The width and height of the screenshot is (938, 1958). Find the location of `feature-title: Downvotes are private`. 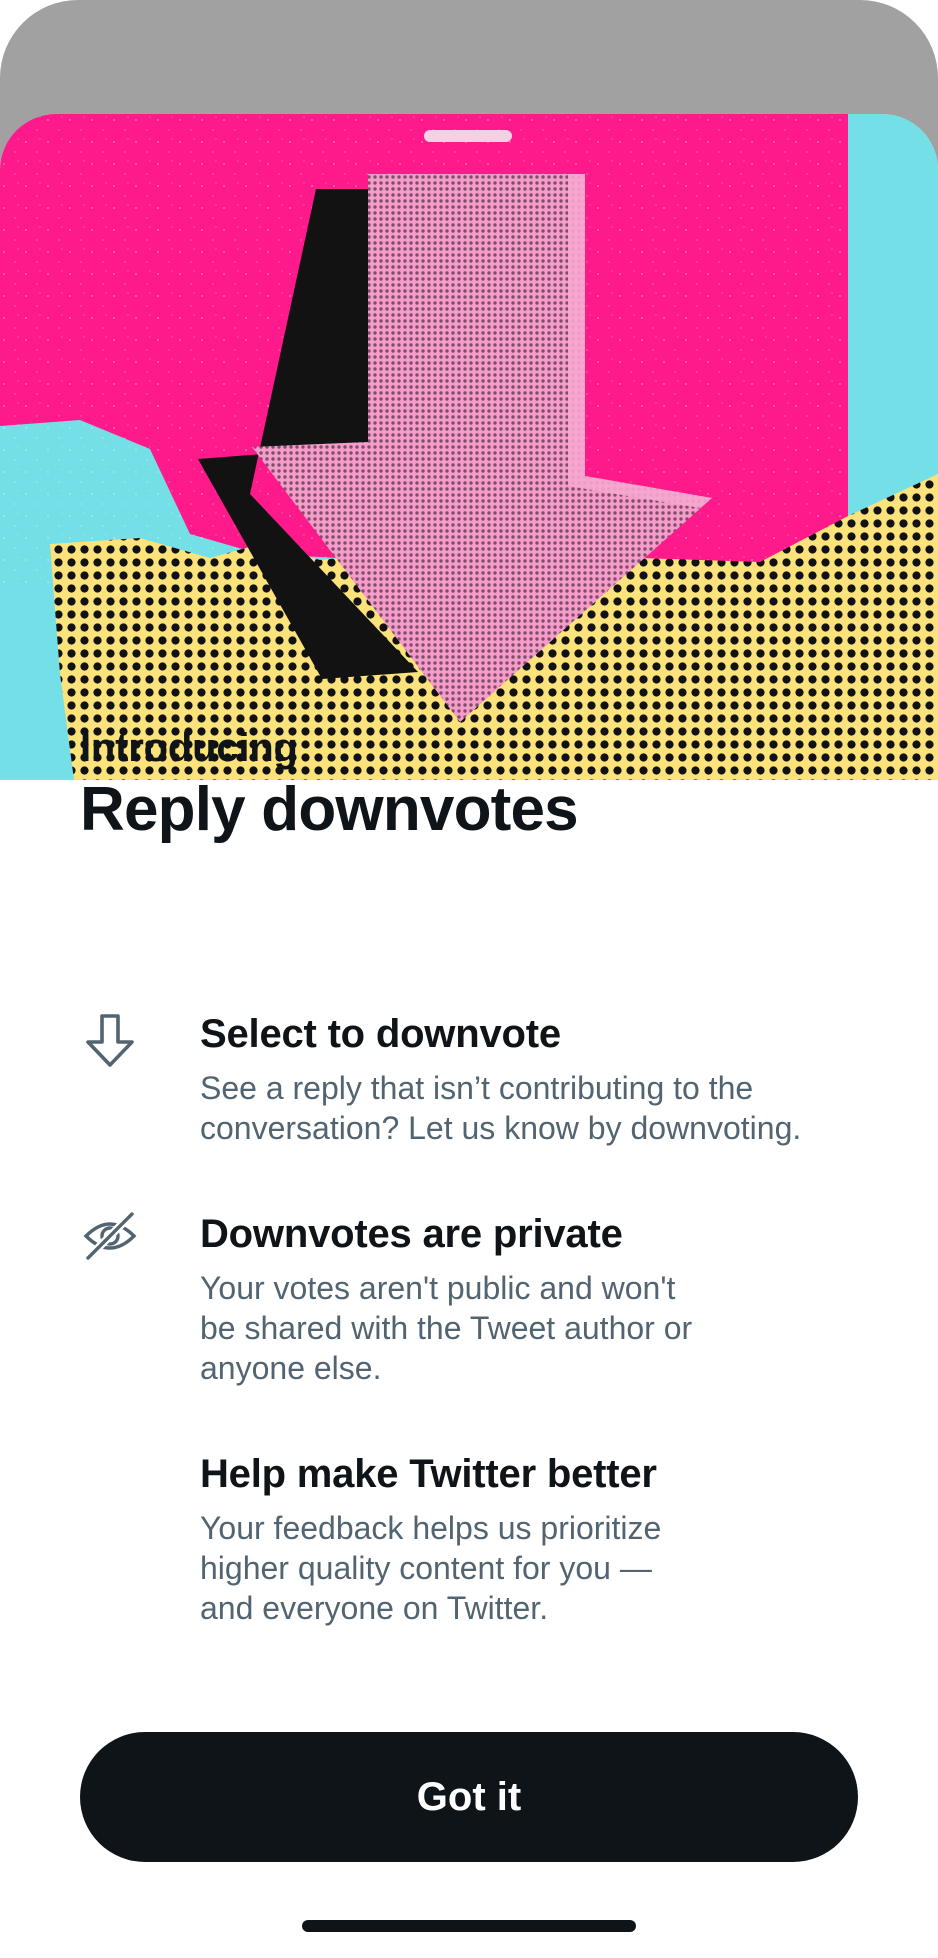

feature-title: Downvotes are private is located at coordinates (411, 1234).